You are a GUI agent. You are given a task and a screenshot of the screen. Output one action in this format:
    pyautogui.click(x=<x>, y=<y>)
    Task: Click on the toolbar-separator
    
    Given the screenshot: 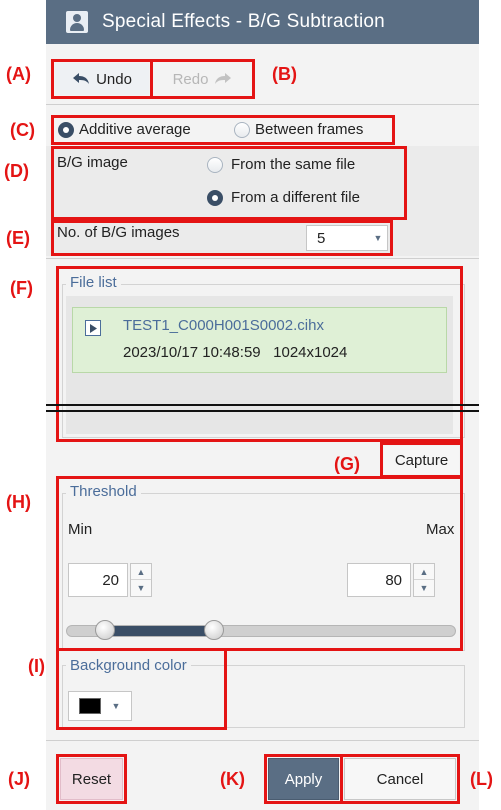 What is the action you would take?
    pyautogui.click(x=262, y=104)
    